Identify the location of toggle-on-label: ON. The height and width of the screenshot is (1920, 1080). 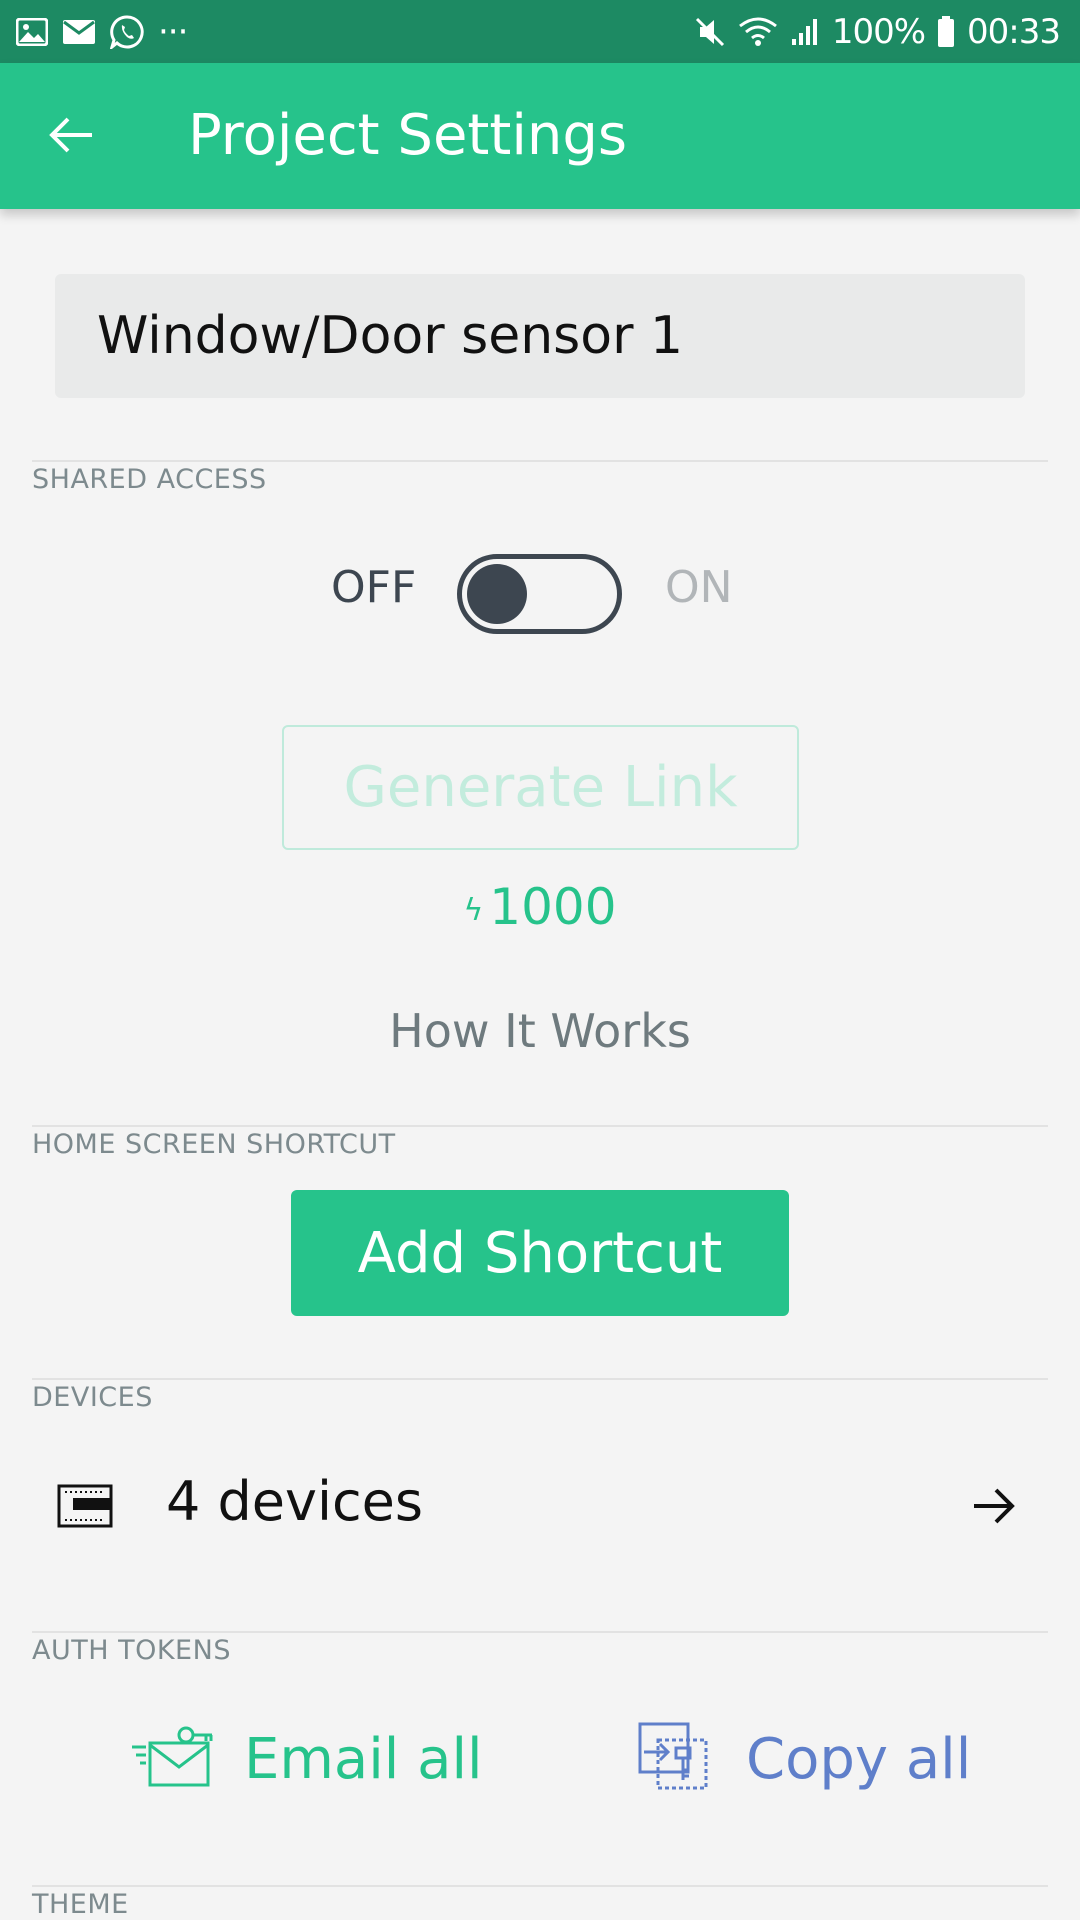
(699, 587).